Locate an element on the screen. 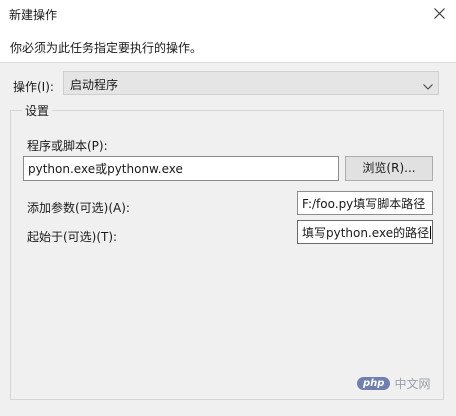 This screenshot has height=416, width=456. action-label: 操作(I): is located at coordinates (33, 87).